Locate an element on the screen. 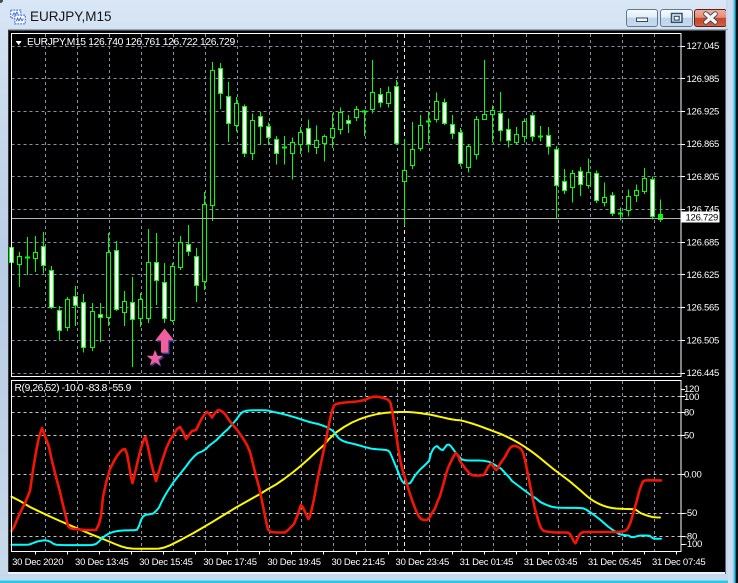  svg-text: 126.505 is located at coordinates (703, 340).